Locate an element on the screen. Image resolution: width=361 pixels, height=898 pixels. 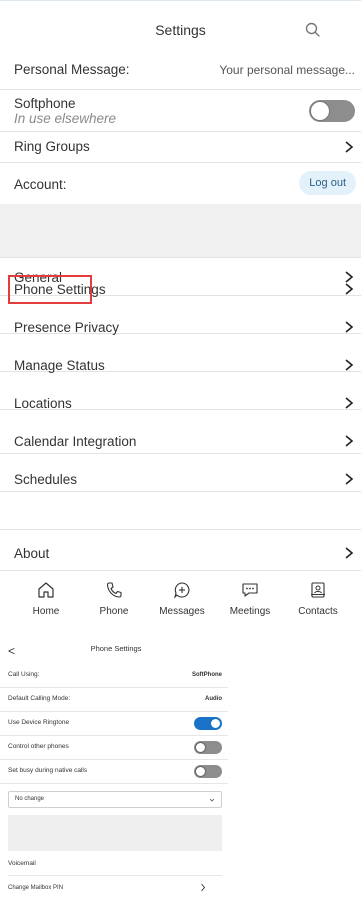
nav-label: Contacts is located at coordinates (318, 611).